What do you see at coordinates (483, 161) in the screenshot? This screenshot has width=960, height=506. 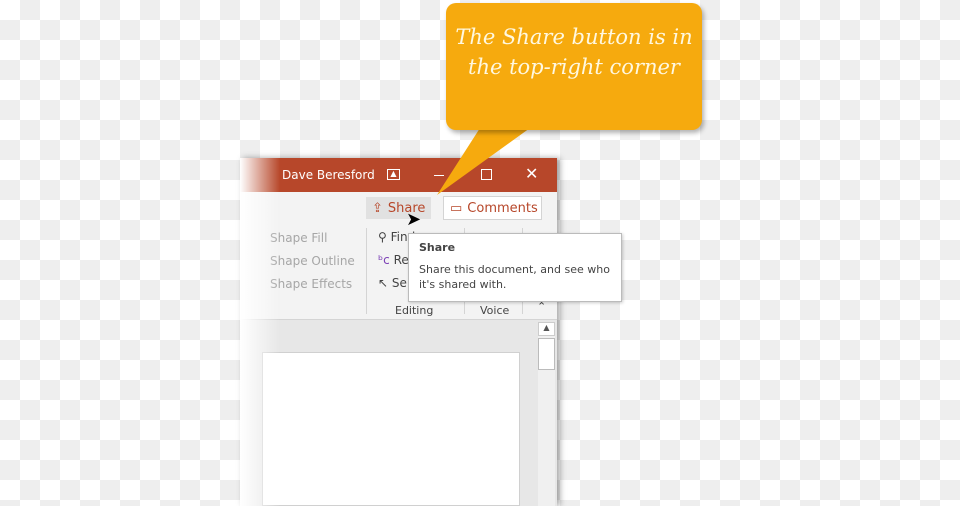 I see `callout-tail` at bounding box center [483, 161].